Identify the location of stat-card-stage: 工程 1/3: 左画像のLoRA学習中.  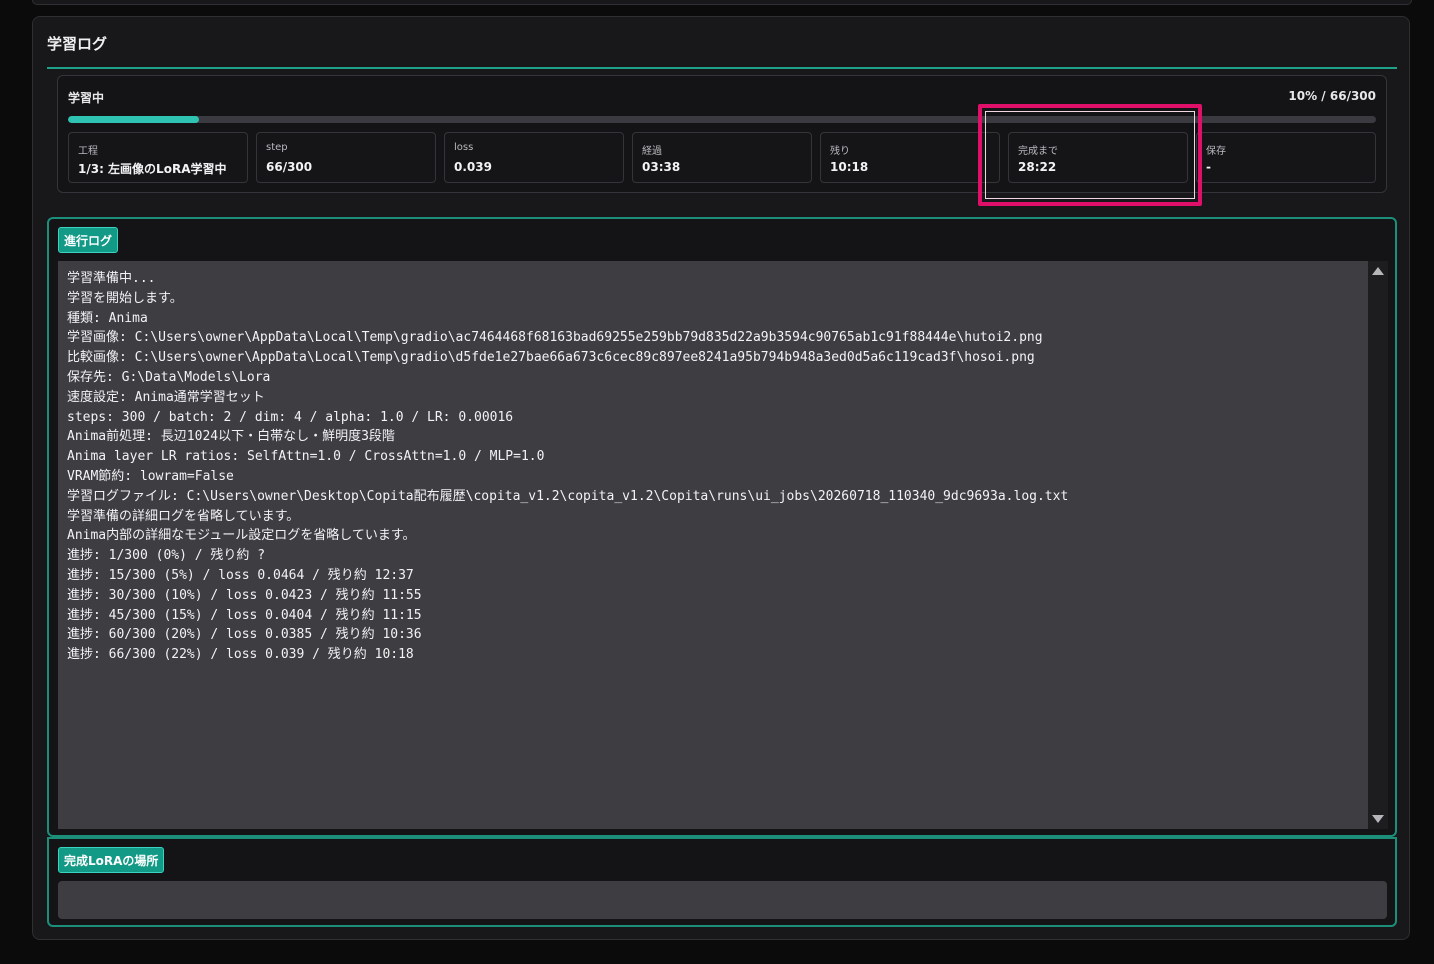
(158, 157).